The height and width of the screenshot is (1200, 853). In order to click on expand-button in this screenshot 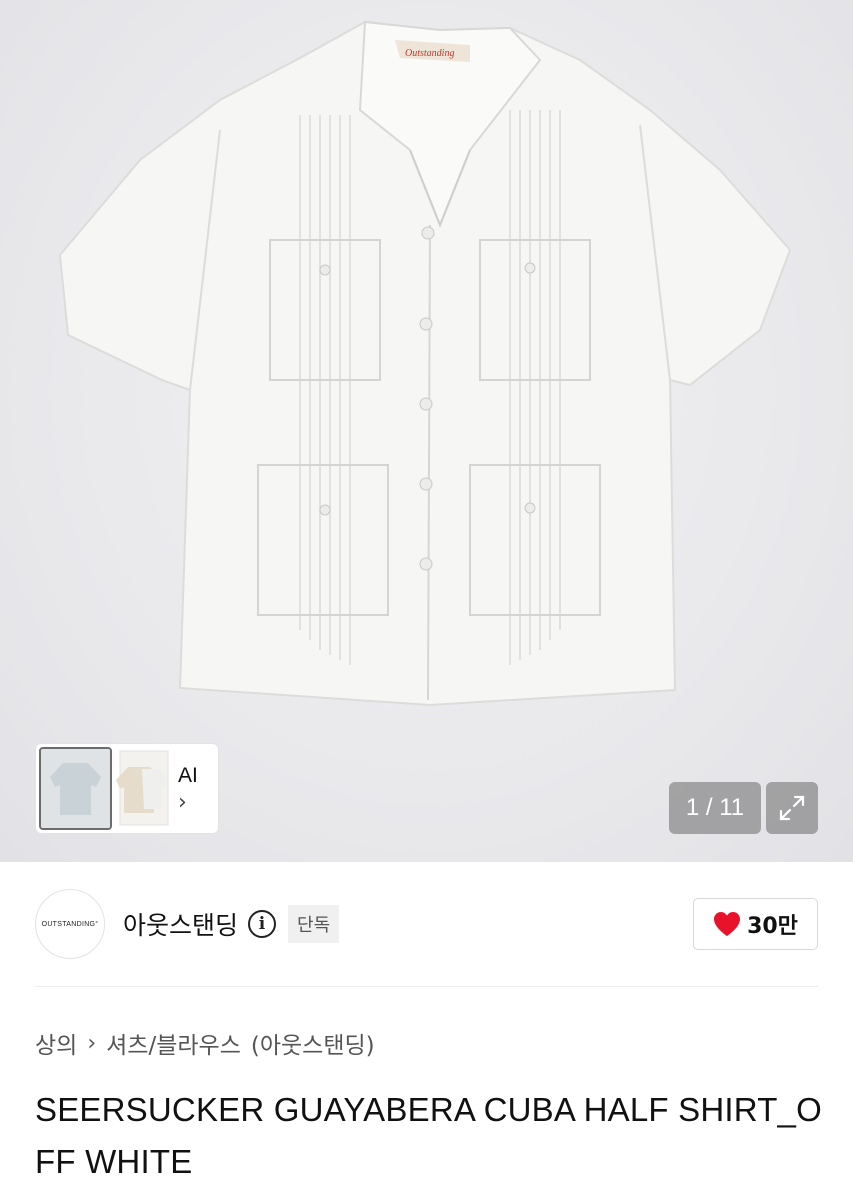, I will do `click(792, 808)`.